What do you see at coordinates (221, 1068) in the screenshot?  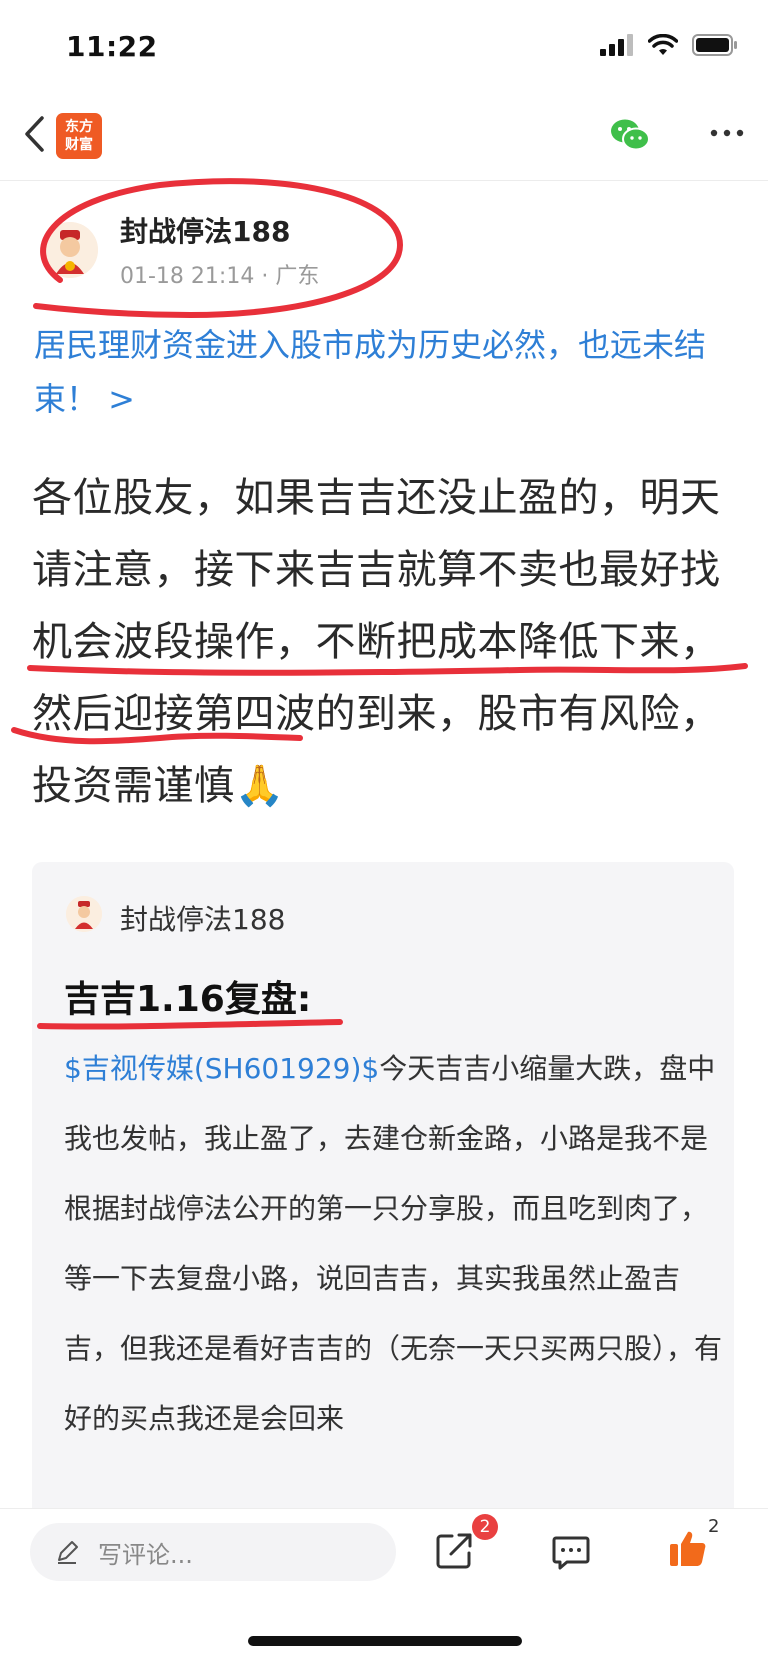 I see `stock-tag-link: $吉视传媒(SH601929)$` at bounding box center [221, 1068].